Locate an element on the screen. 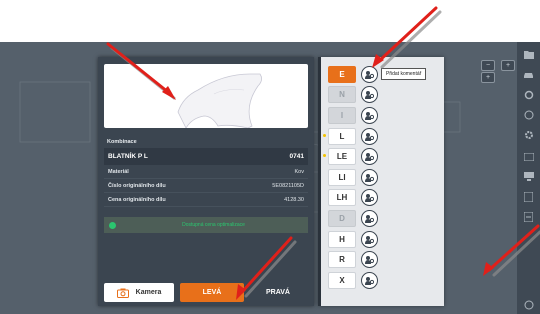  right-side-button: PRAVÁ is located at coordinates (278, 292).